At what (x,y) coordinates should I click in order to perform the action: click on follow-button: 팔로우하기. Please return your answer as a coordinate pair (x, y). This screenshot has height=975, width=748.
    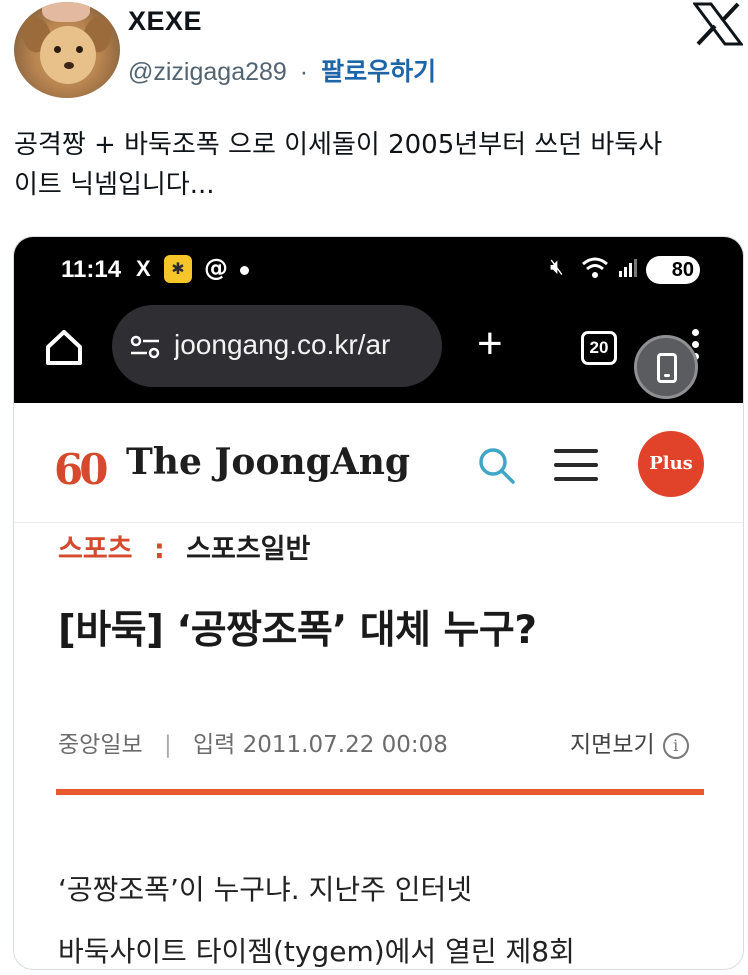
    Looking at the image, I should click on (378, 72).